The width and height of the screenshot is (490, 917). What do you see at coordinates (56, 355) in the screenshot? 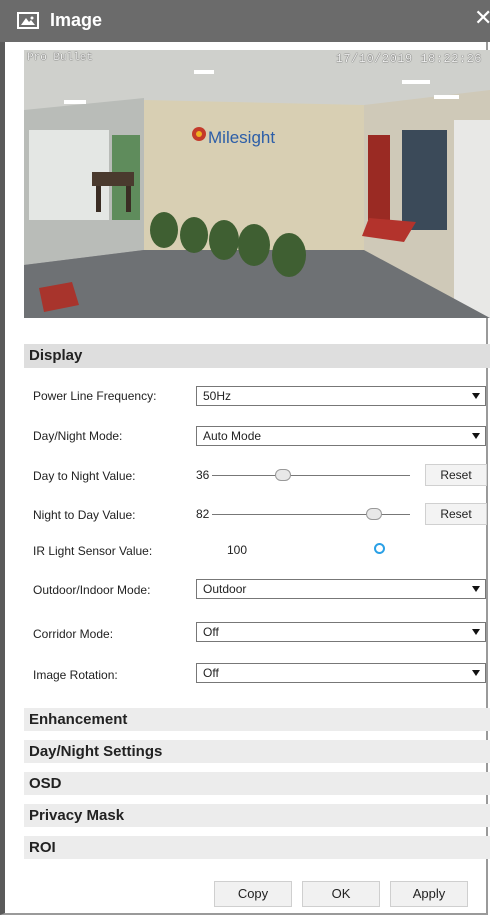
I see `display-section-title: Display` at bounding box center [56, 355].